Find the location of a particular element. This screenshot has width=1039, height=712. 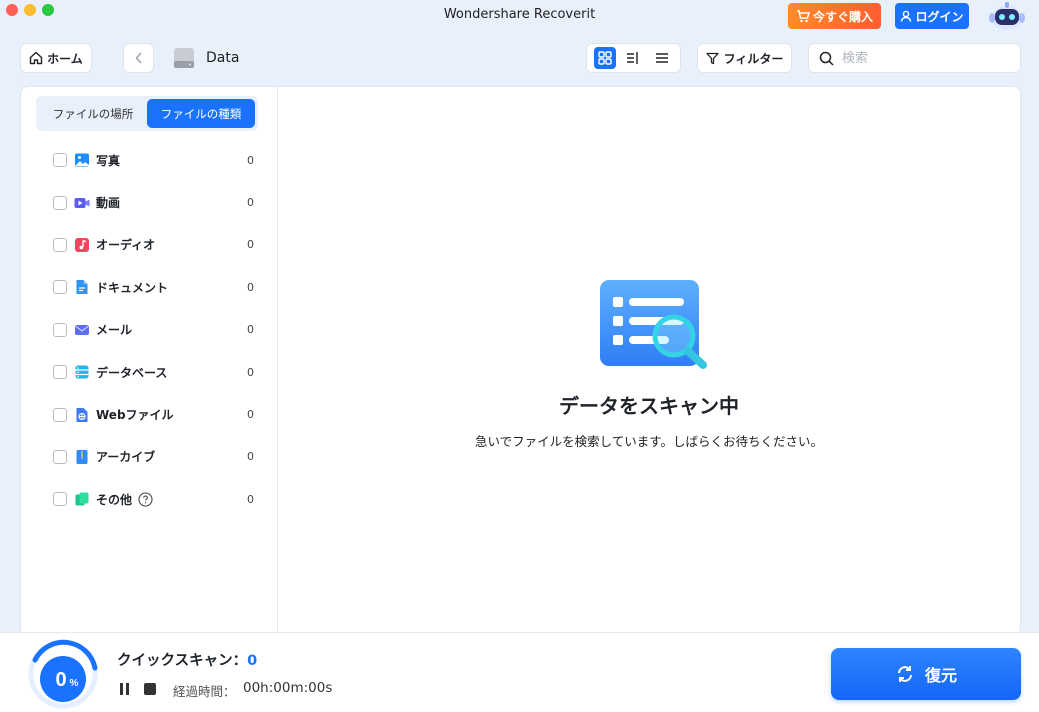

progress-ring: 0 % is located at coordinates (63, 674).